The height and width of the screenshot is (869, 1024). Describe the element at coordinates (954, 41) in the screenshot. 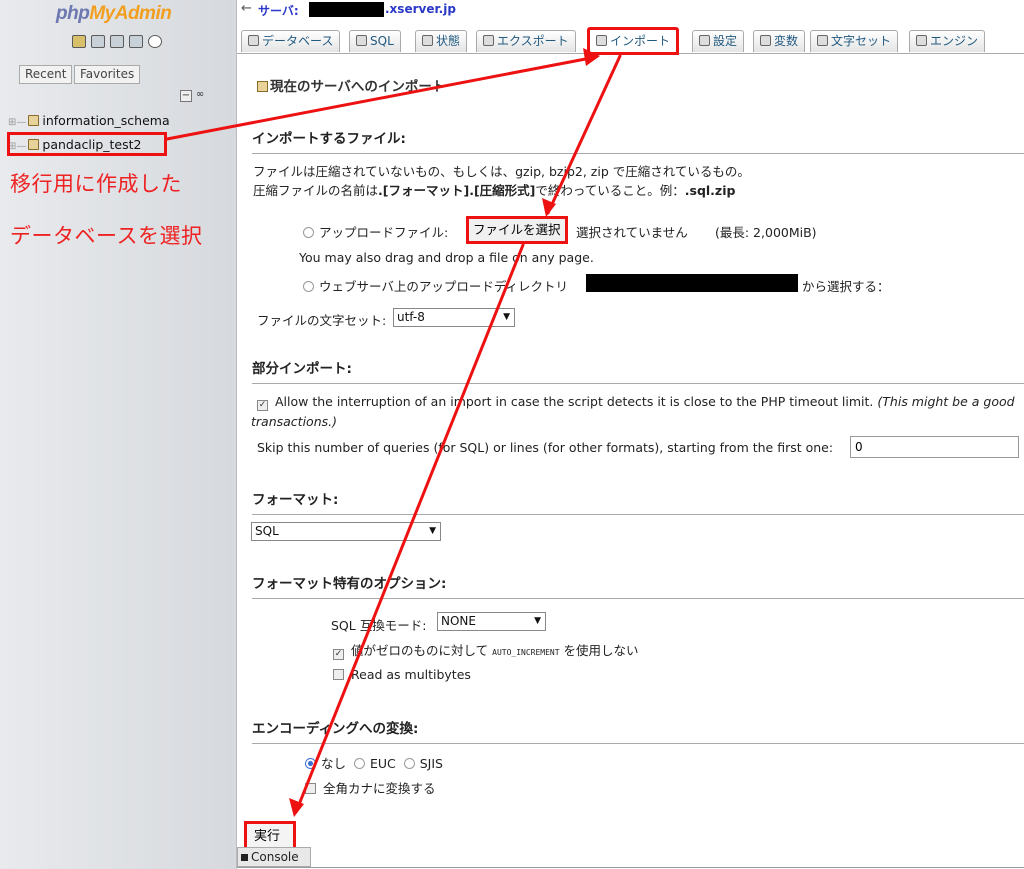

I see `tab-label: エンジン` at that location.